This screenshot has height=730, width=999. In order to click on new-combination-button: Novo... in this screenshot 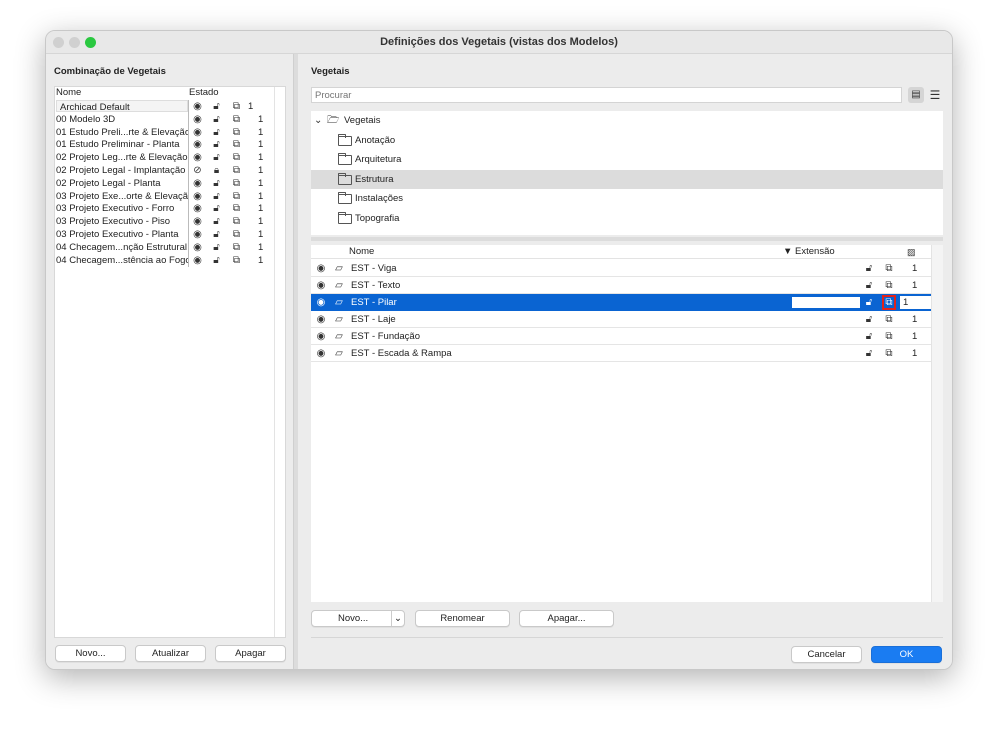, I will do `click(90, 653)`.